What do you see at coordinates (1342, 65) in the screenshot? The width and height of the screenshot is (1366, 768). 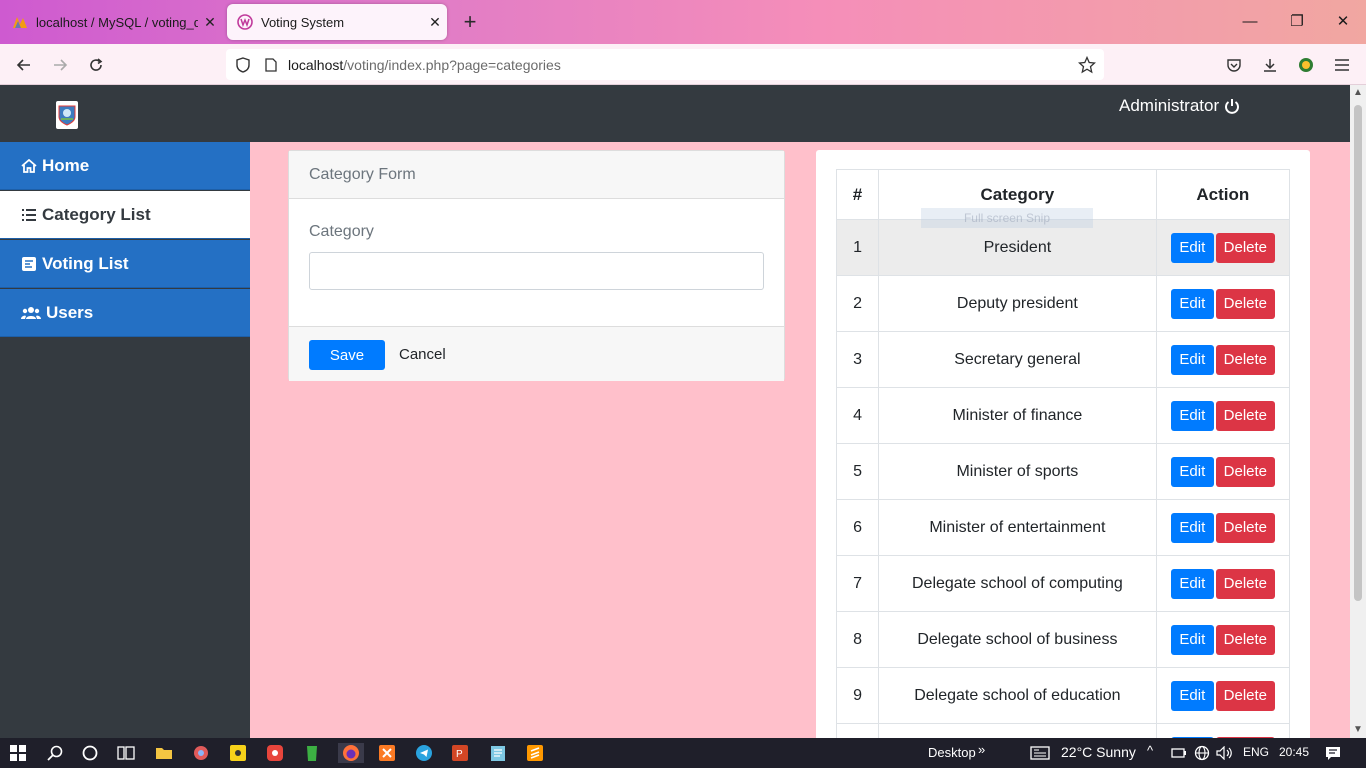 I see `menu-icon` at bounding box center [1342, 65].